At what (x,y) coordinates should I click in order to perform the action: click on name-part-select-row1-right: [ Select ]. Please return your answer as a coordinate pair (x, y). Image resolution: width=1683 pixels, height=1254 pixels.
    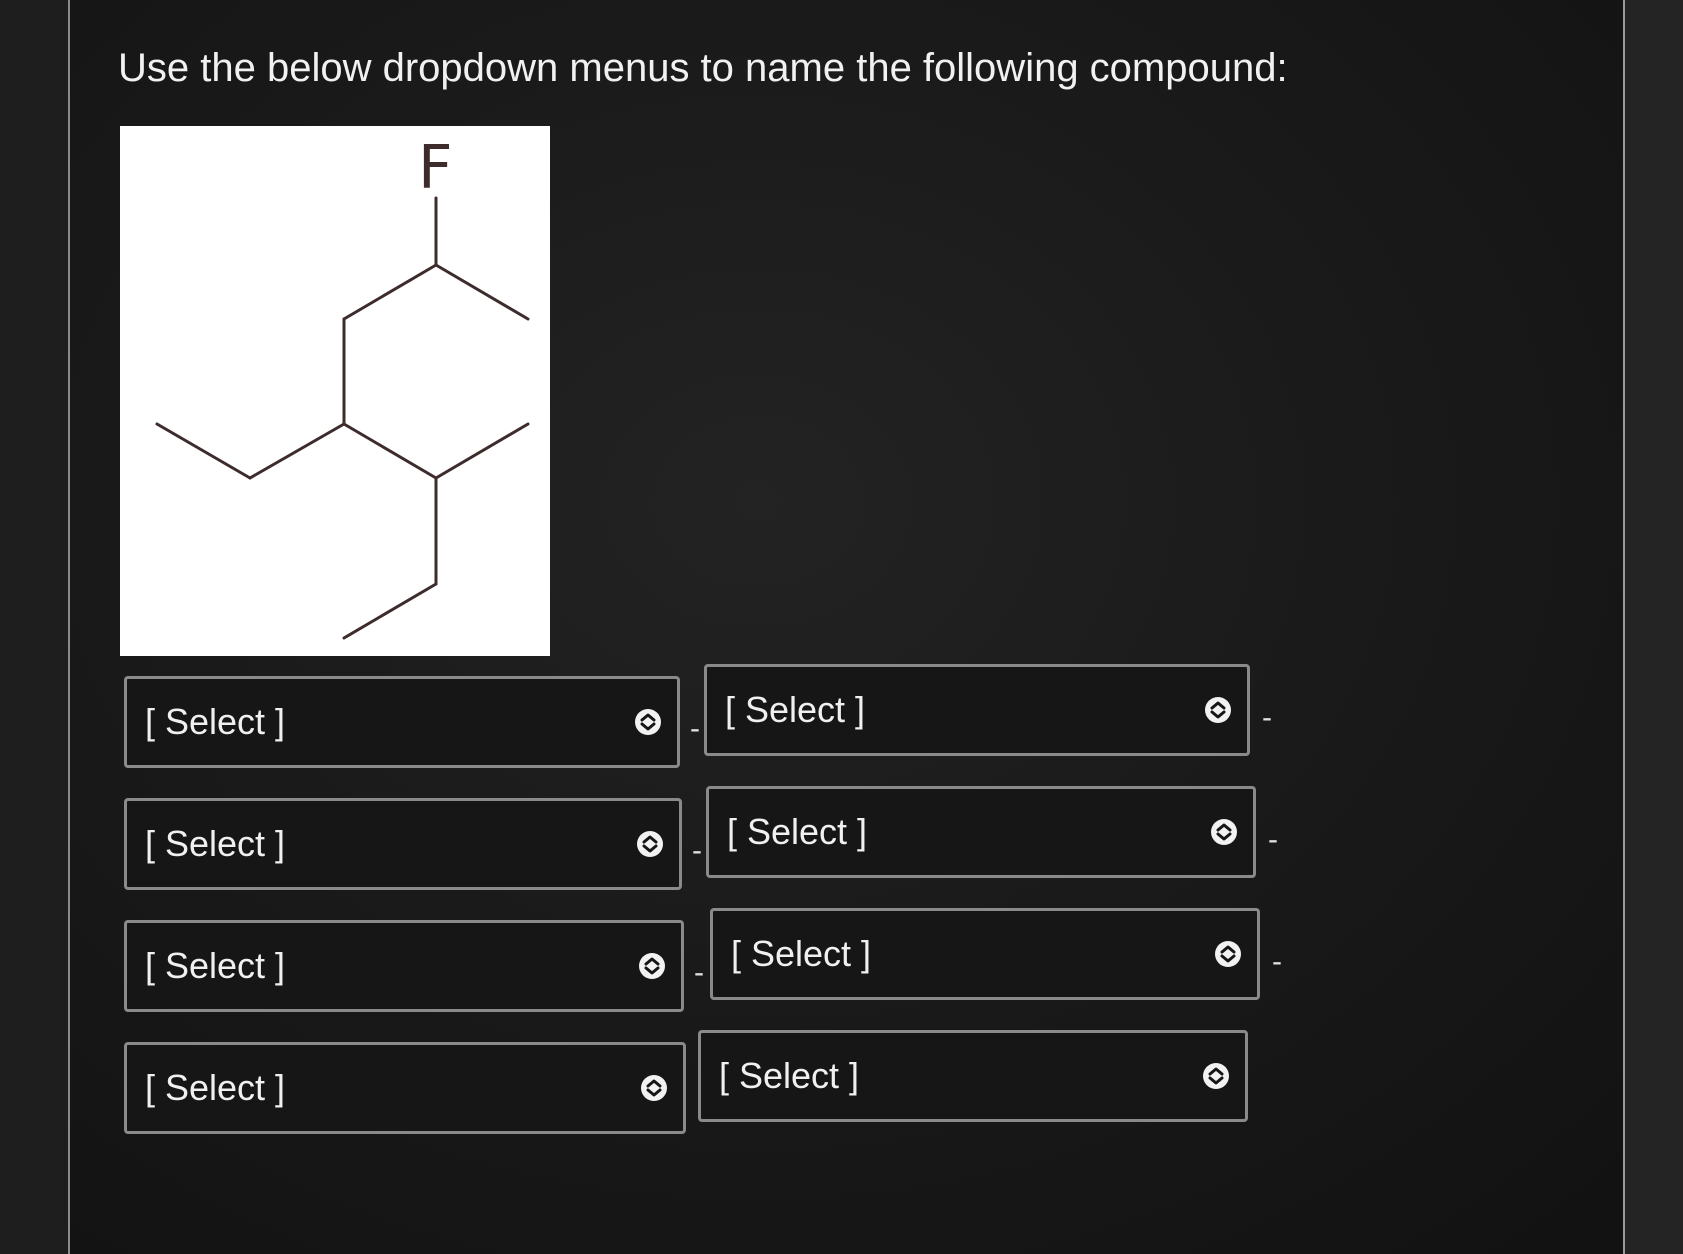
    Looking at the image, I should click on (977, 710).